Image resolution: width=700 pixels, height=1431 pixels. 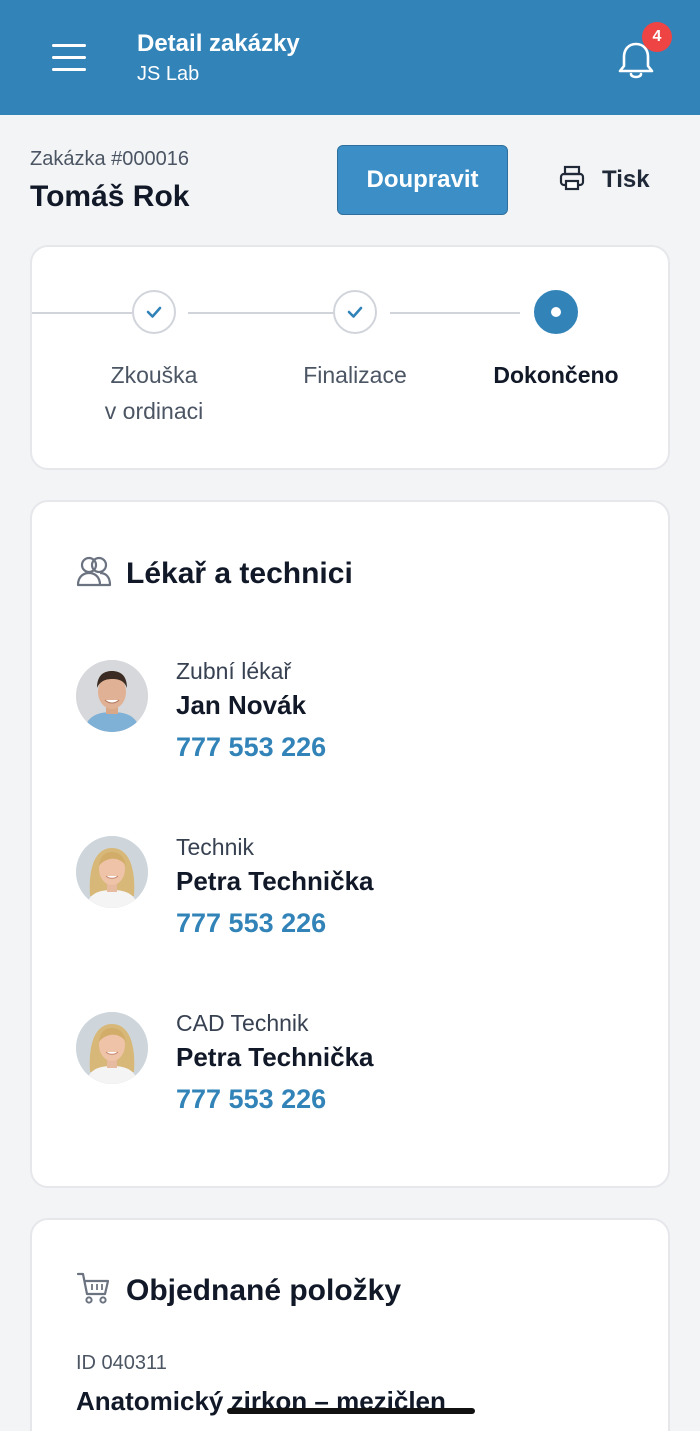 What do you see at coordinates (556, 312) in the screenshot?
I see `step-current-dot` at bounding box center [556, 312].